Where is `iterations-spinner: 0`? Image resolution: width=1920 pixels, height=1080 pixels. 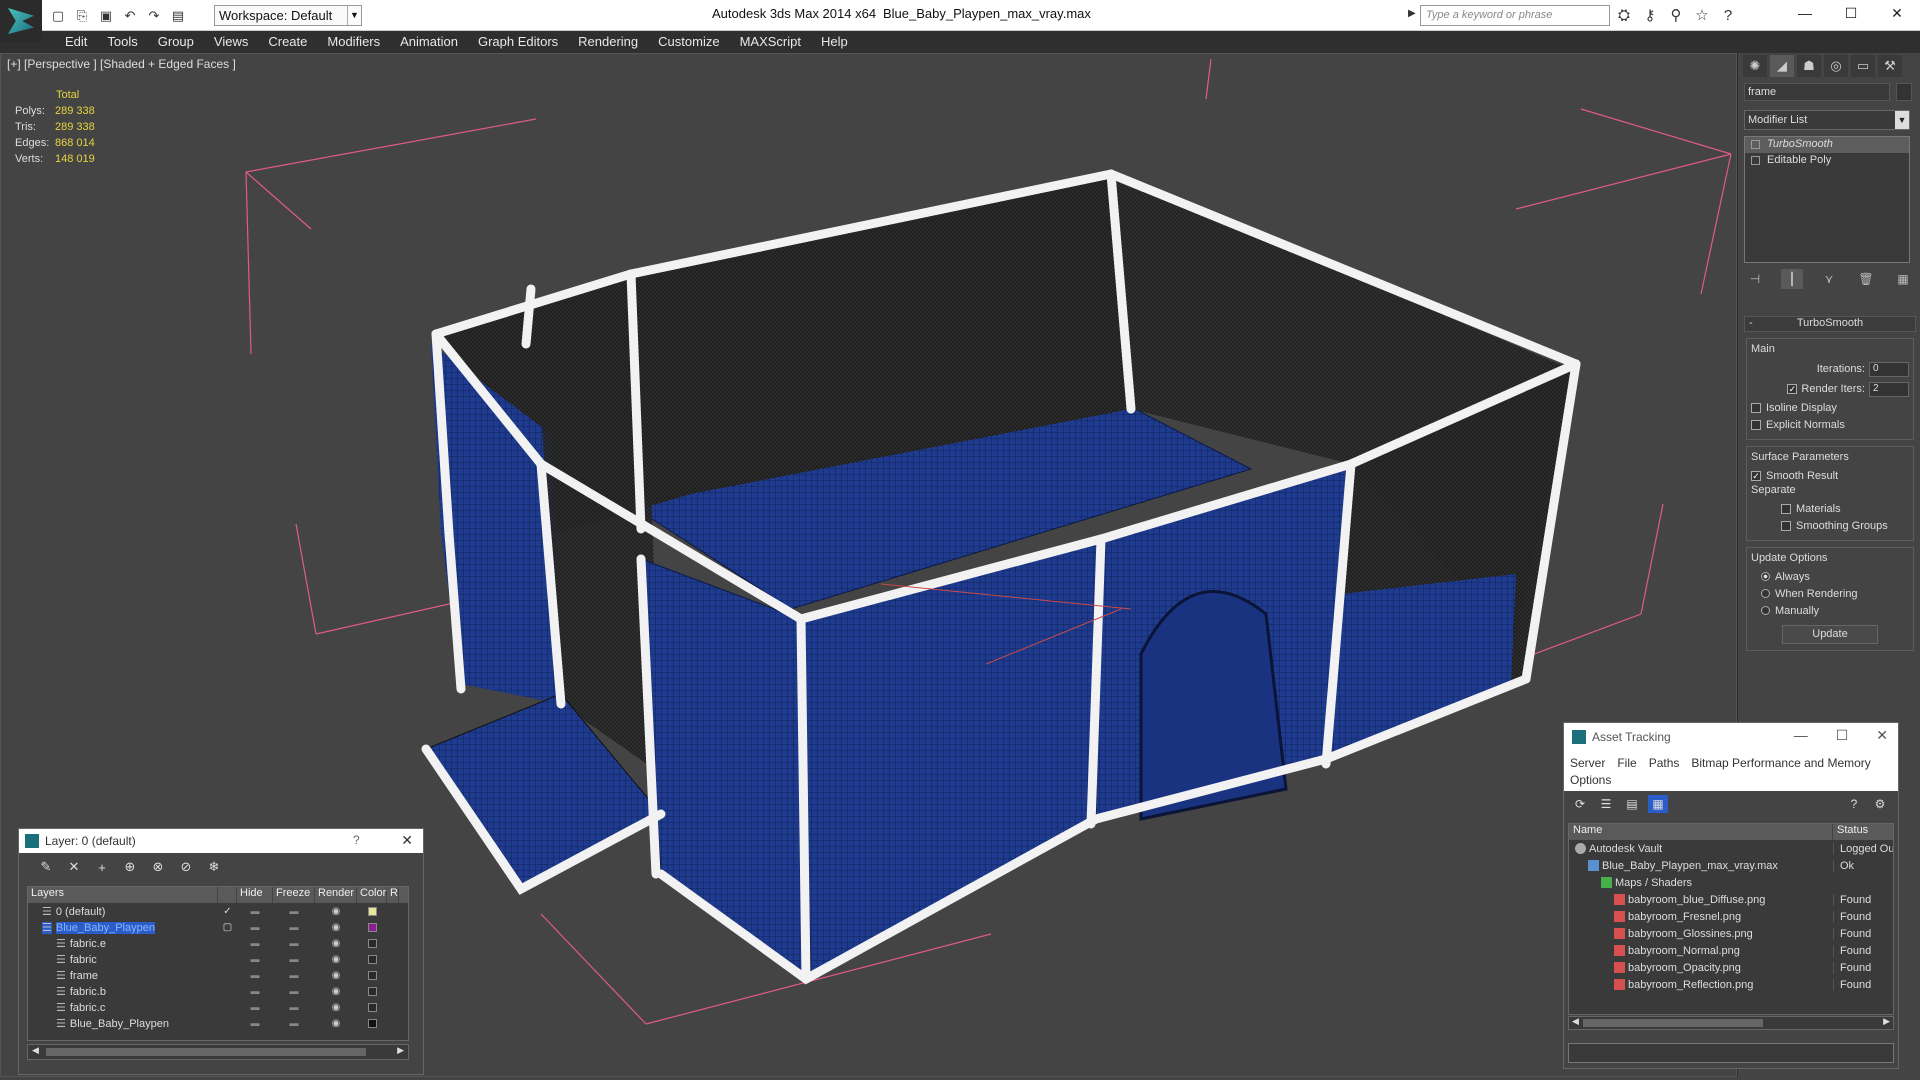
iterations-spinner: 0 is located at coordinates (1889, 369).